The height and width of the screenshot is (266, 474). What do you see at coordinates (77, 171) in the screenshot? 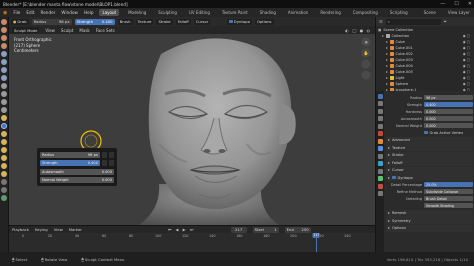
I see `popup-autosmooth-field: Autosmooth 0.000` at bounding box center [77, 171].